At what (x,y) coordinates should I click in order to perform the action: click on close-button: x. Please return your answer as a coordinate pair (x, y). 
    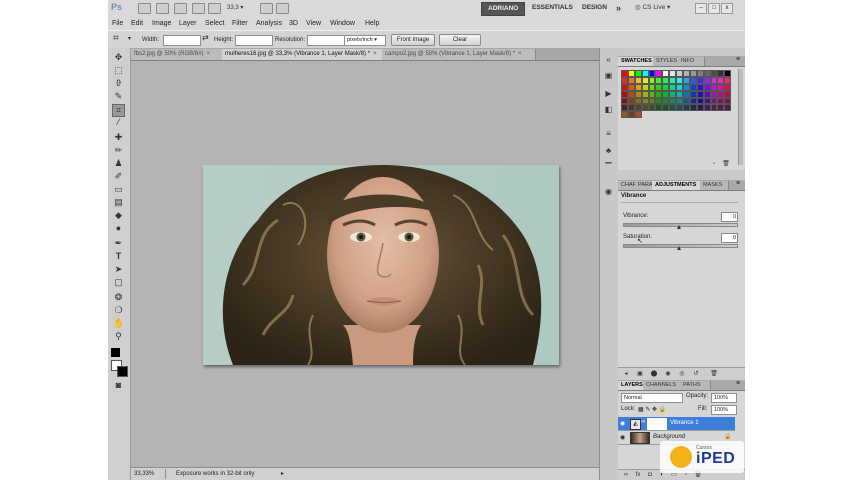
    Looking at the image, I should click on (727, 8).